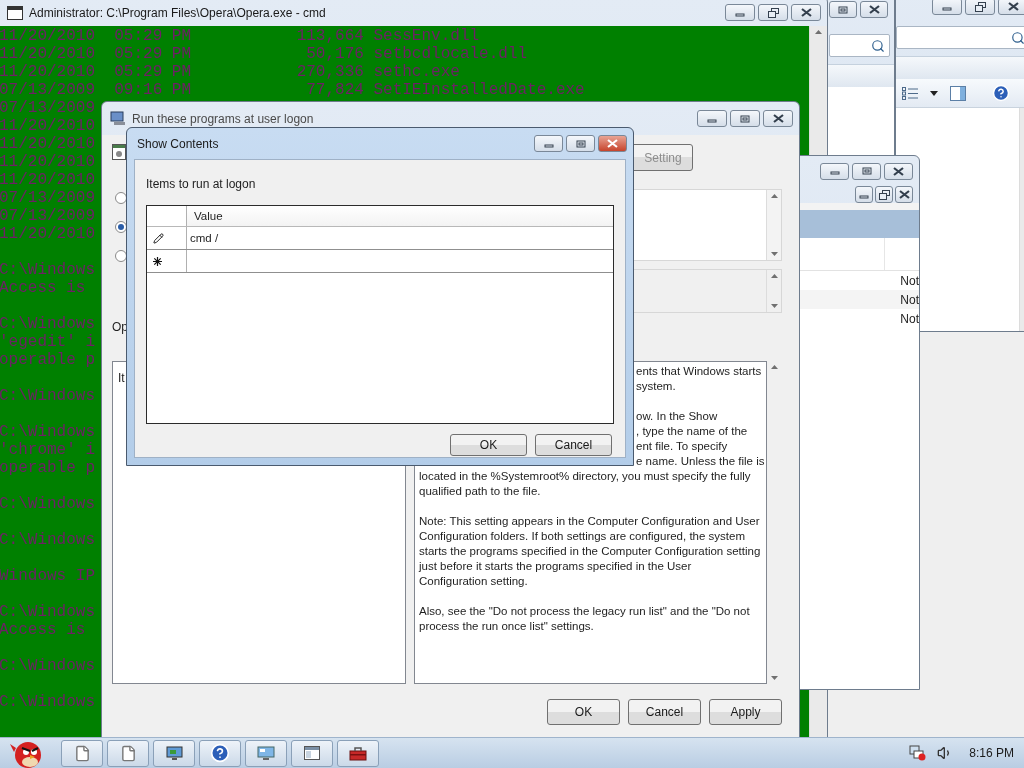 This screenshot has width=1024, height=768. I want to click on maximize-button, so click(580, 143).